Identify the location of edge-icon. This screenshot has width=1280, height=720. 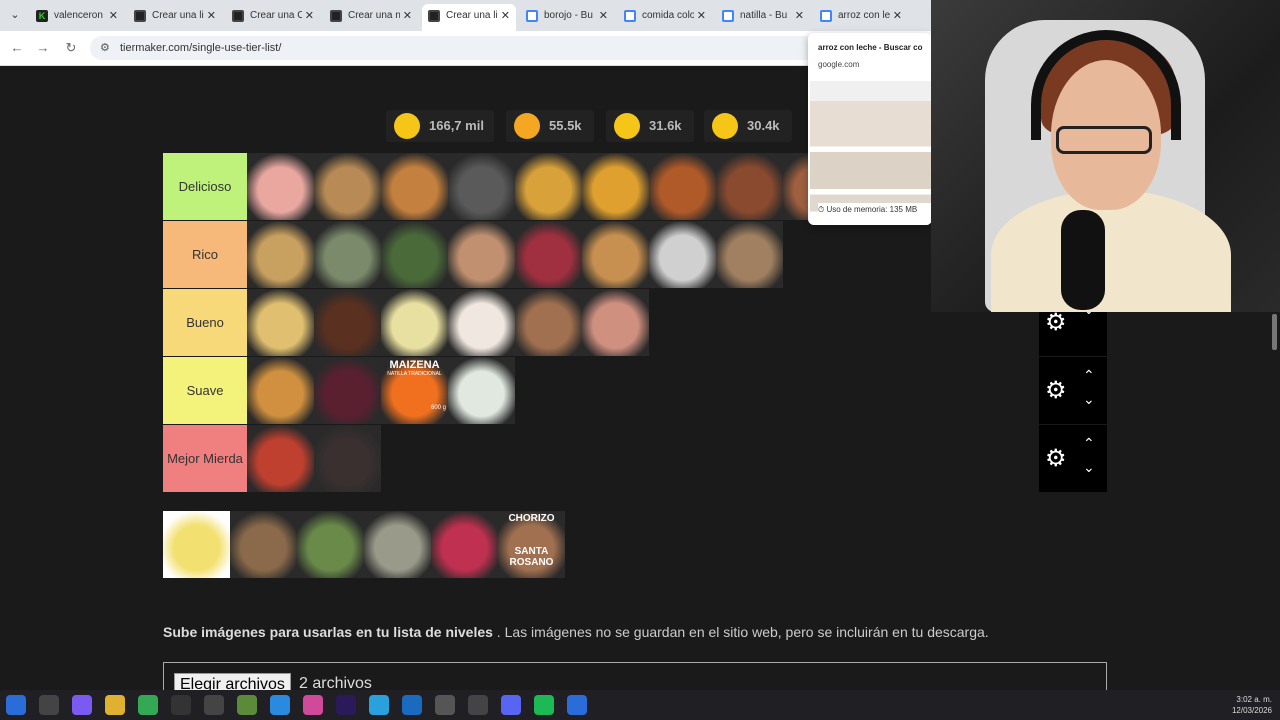
(280, 705).